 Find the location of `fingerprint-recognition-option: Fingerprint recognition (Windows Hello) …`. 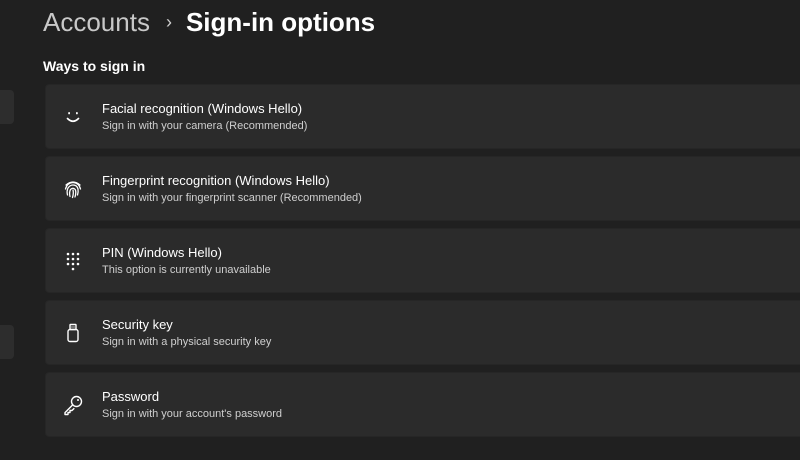

fingerprint-recognition-option: Fingerprint recognition (Windows Hello) … is located at coordinates (422, 188).